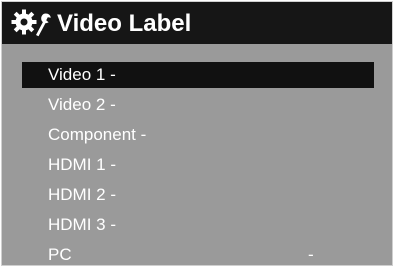 The width and height of the screenshot is (395, 268). What do you see at coordinates (82, 224) in the screenshot?
I see `menu-item-label: HDMI 3 -` at bounding box center [82, 224].